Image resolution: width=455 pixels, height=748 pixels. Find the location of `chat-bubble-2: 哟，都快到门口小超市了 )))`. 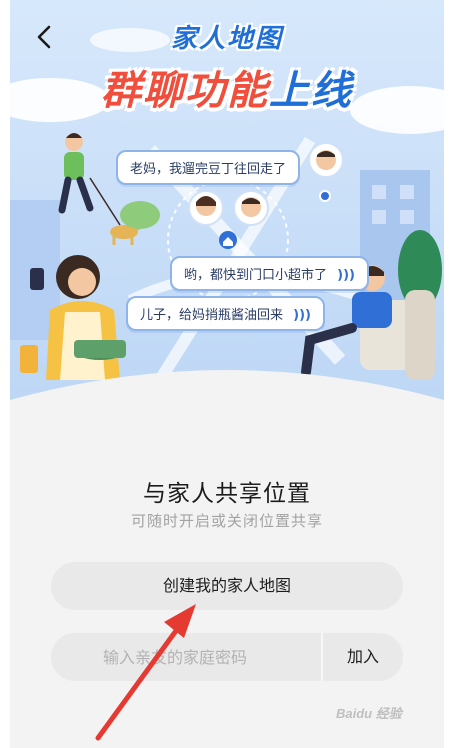

chat-bubble-2: 哟，都快到门口小超市了 ))) is located at coordinates (269, 273).